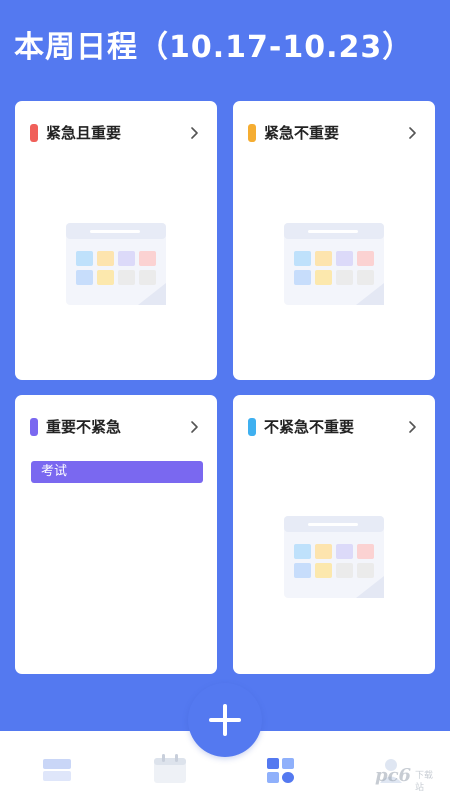 The image size is (450, 800). I want to click on quadrant-header: 紧急且重要, so click(116, 133).